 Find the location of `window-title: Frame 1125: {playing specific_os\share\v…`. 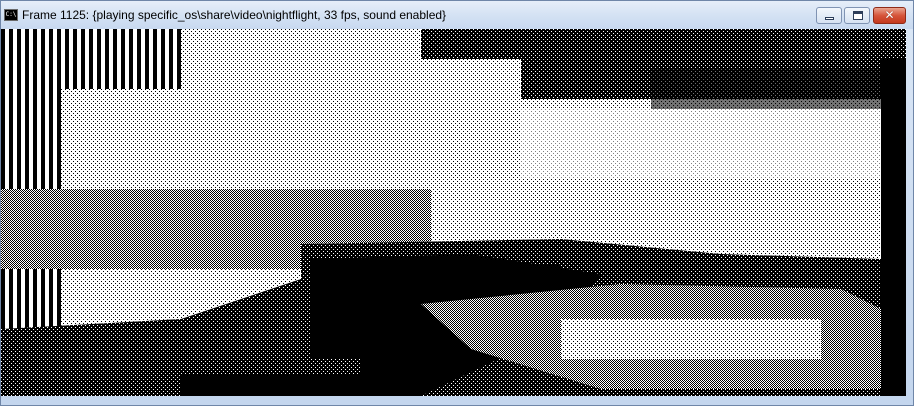

window-title: Frame 1125: {playing specific_os\share\v… is located at coordinates (234, 15).